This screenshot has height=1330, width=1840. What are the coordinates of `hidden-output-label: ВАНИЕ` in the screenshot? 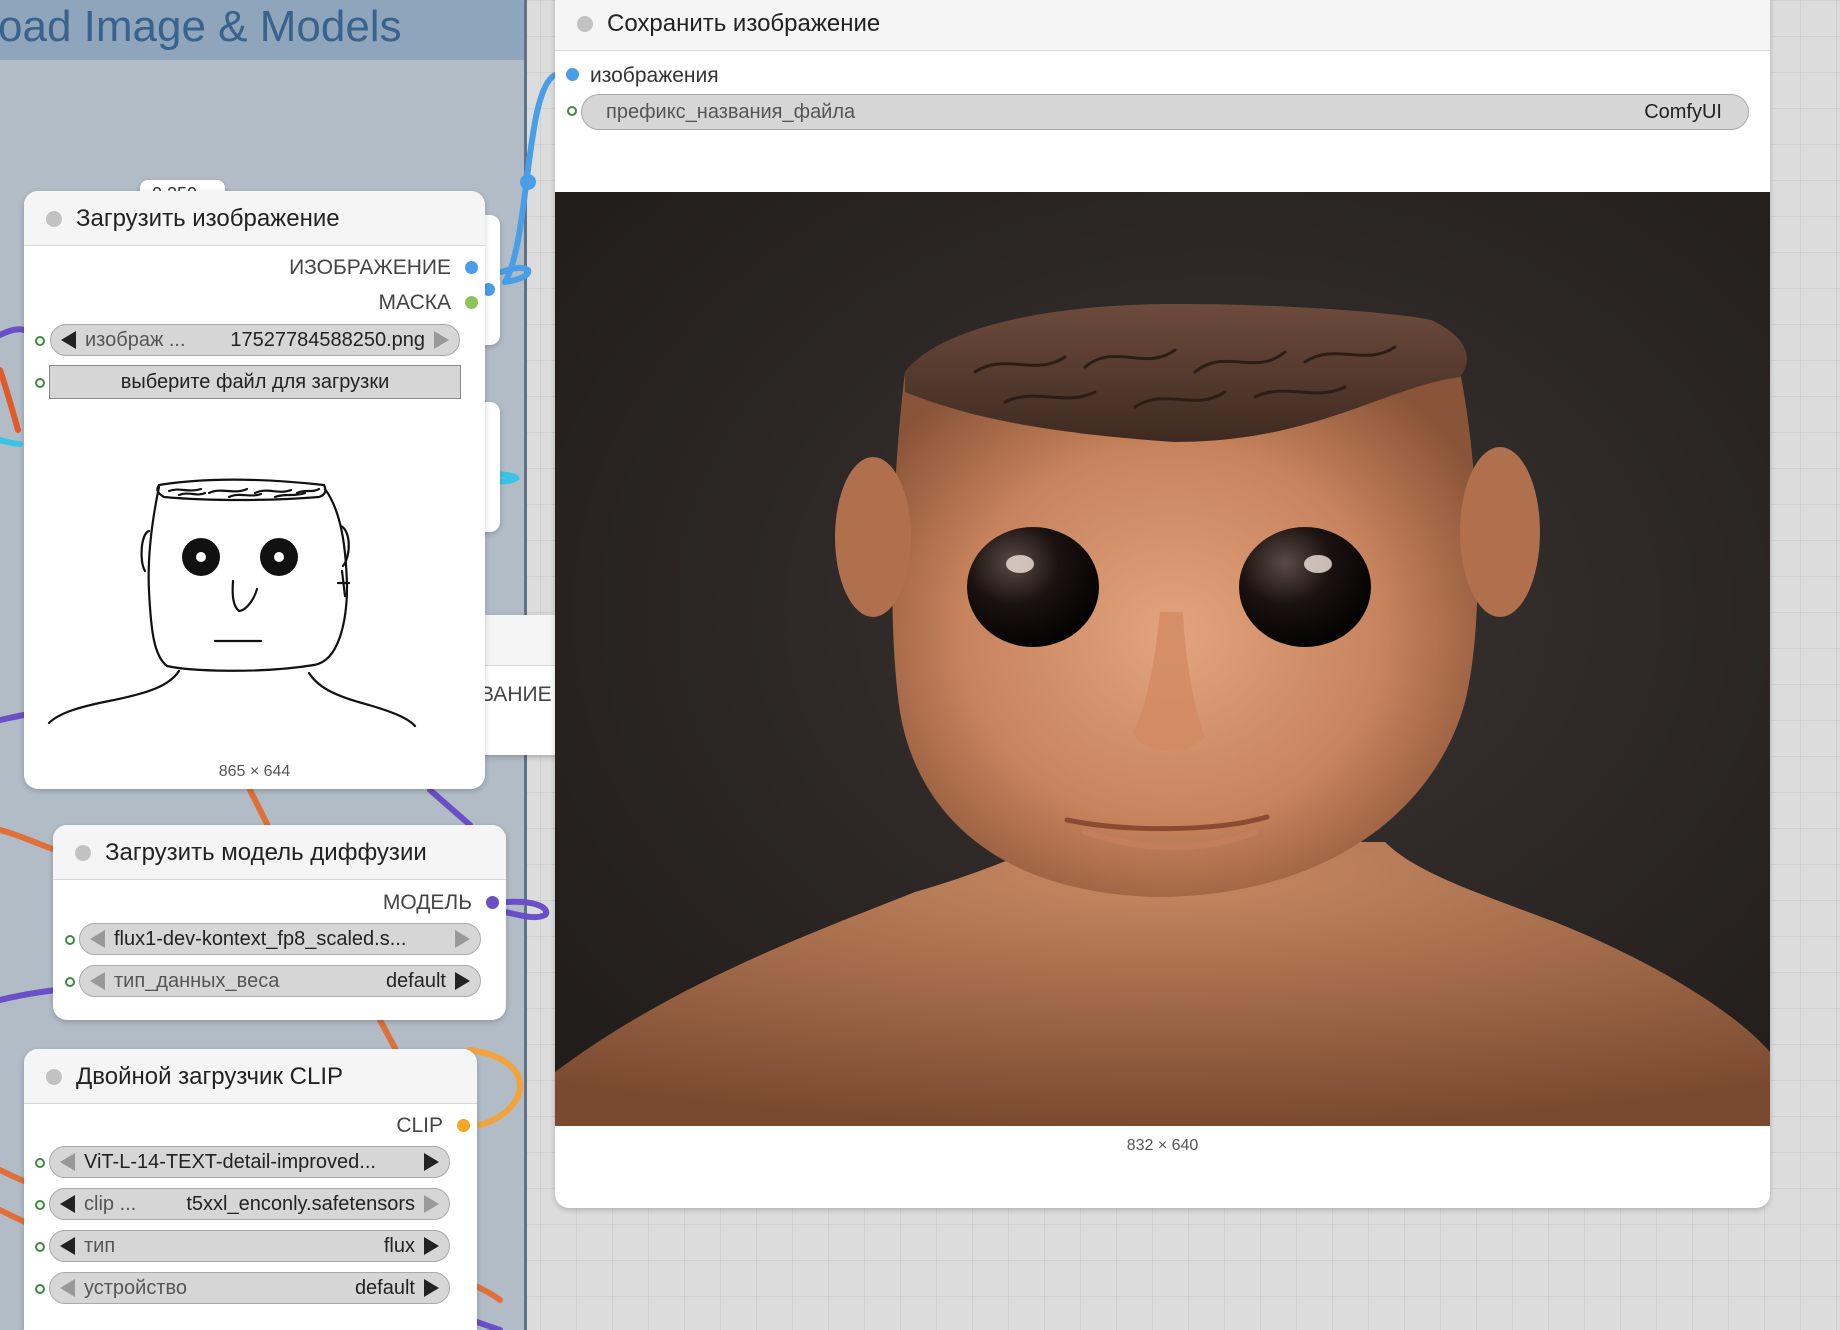 It's located at (516, 694).